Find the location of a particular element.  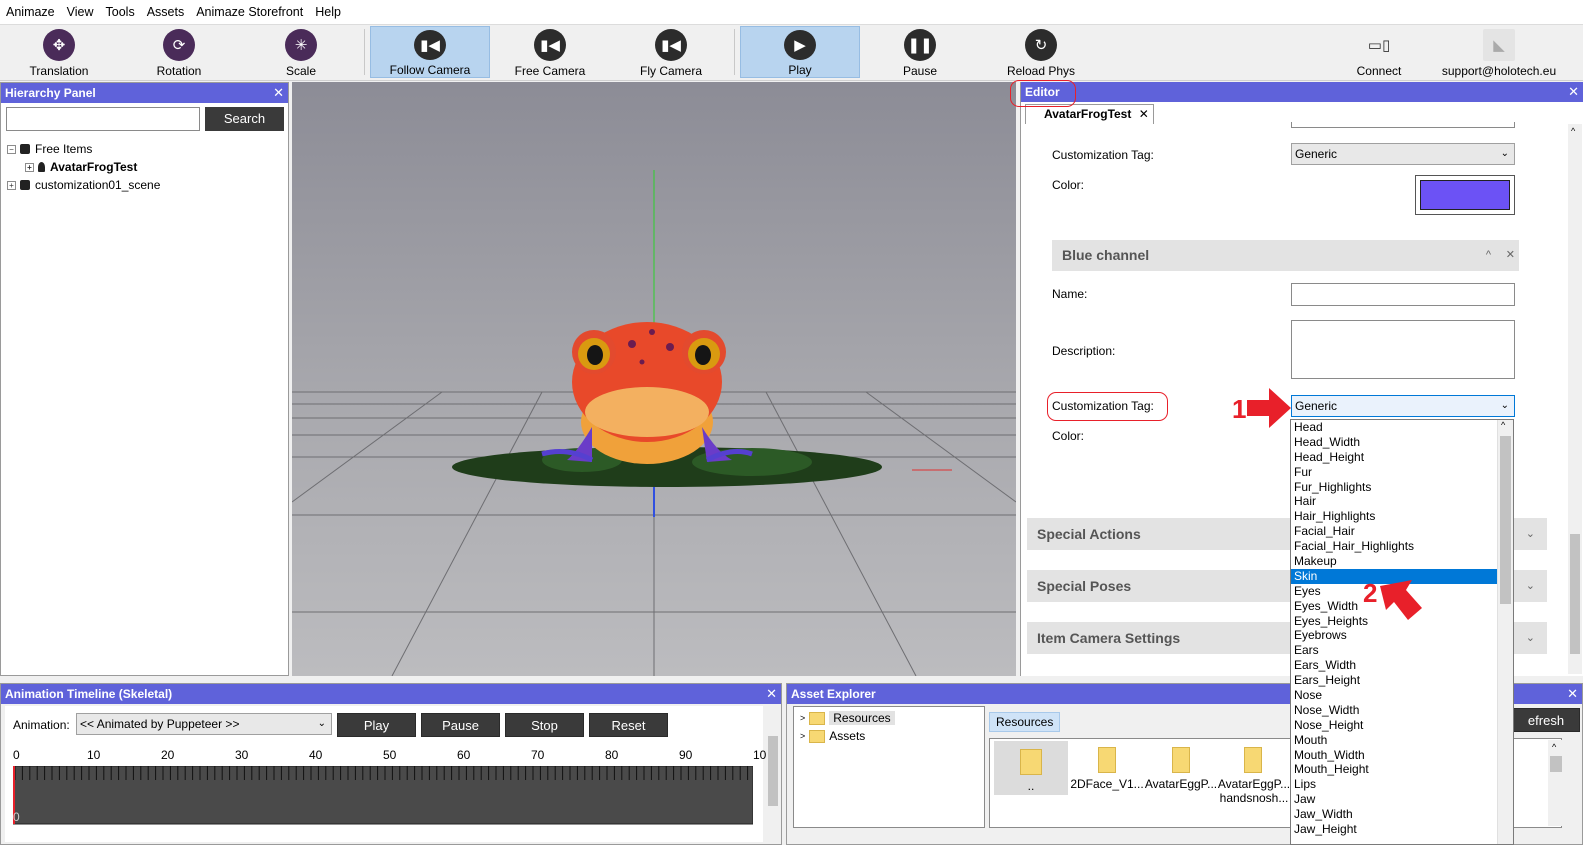

reload-icon: ↻ is located at coordinates (1041, 45).